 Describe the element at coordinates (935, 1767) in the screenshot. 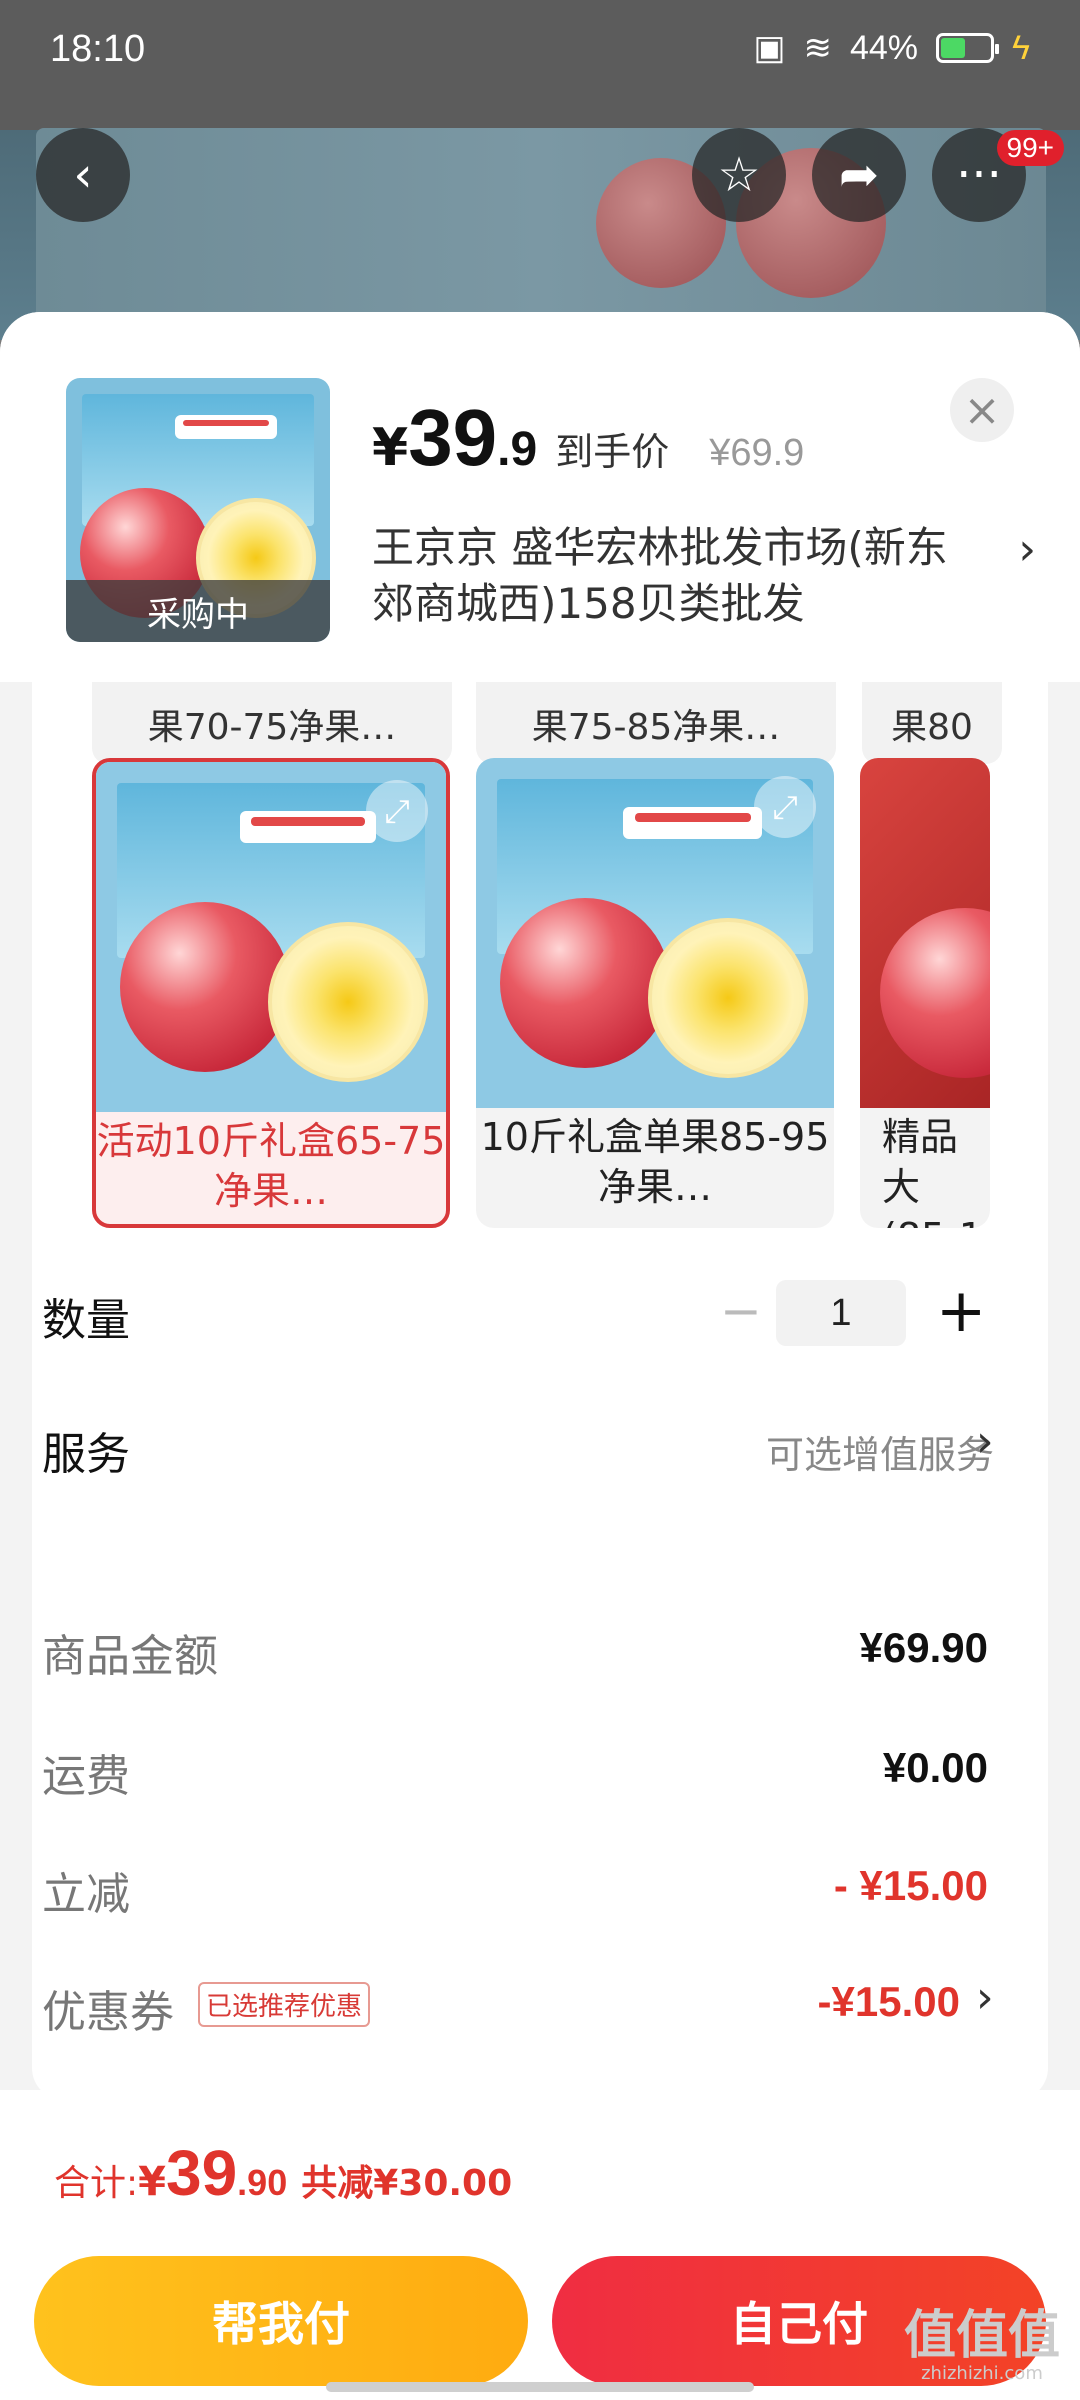

I see `shipping-value: ¥0.00` at that location.